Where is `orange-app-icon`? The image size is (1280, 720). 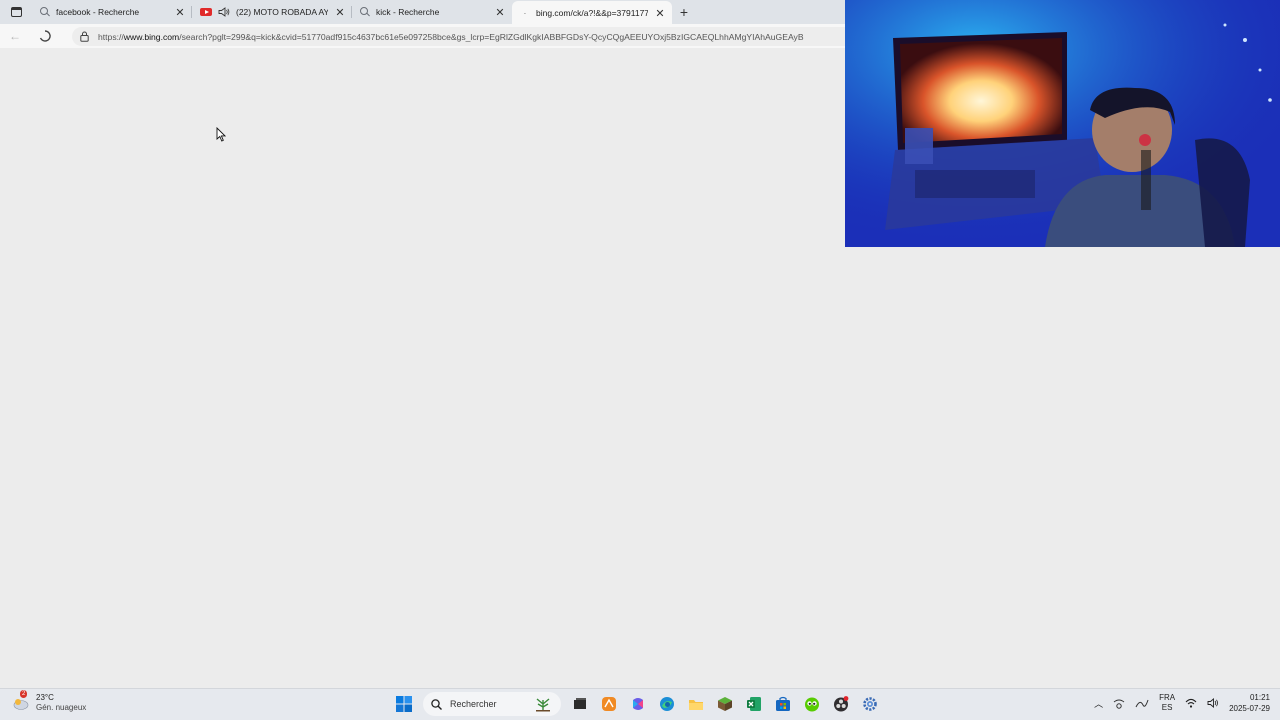 orange-app-icon is located at coordinates (609, 704).